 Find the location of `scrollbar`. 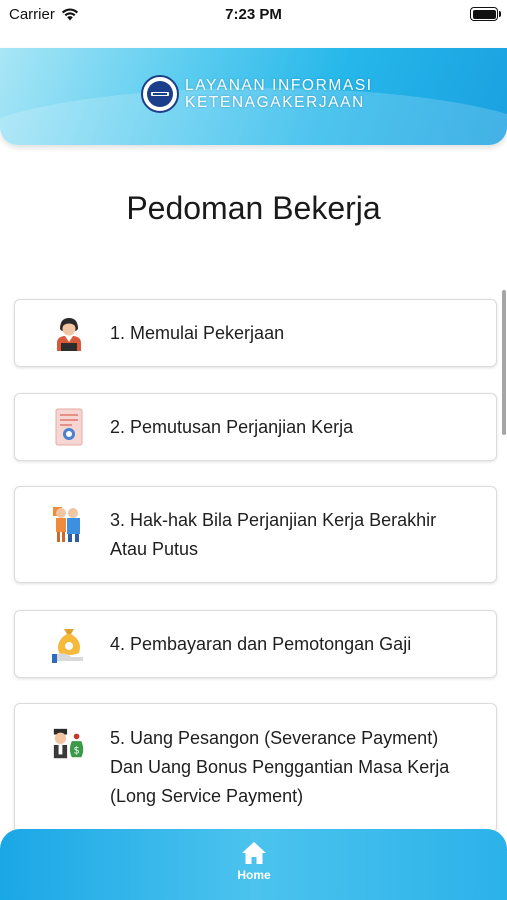

scrollbar is located at coordinates (504, 362).